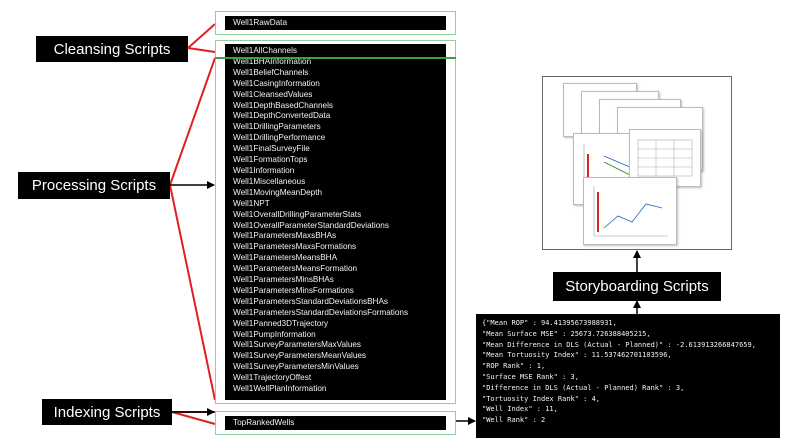 The width and height of the screenshot is (800, 448). I want to click on json-line: "ROP Rank" : 1,, so click(514, 366).